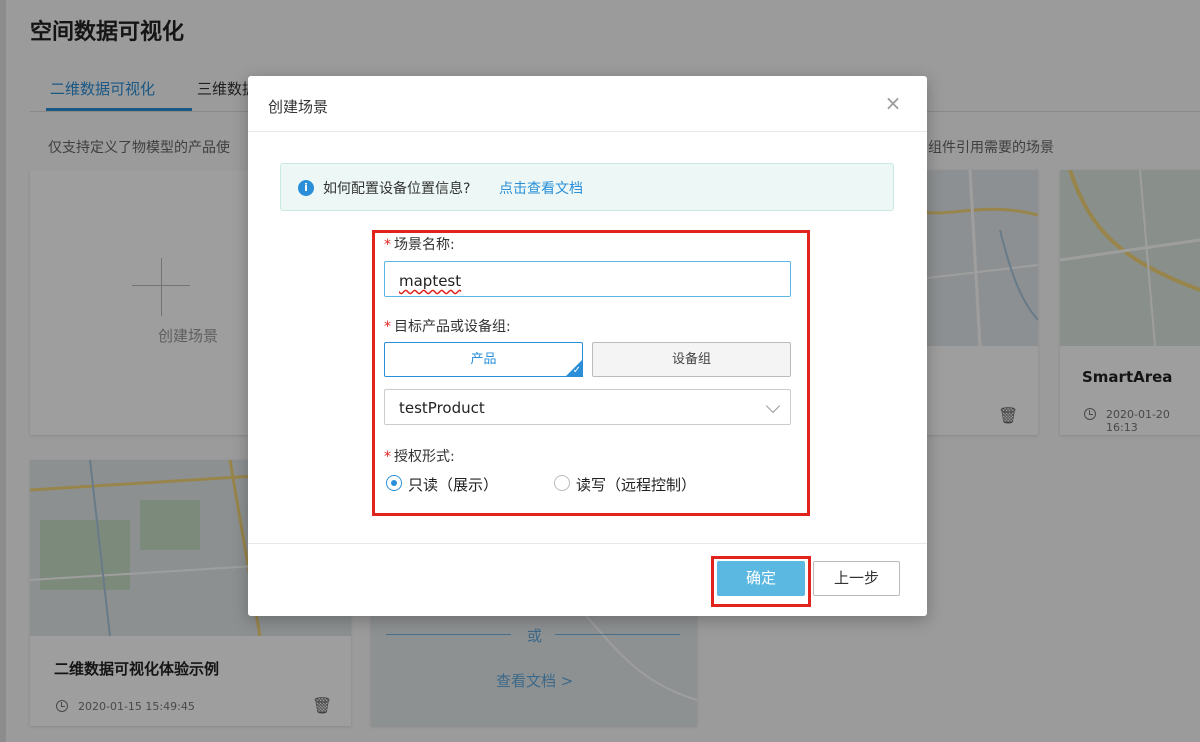 The image size is (1200, 742). I want to click on radio-readonly: 只读（展示）, so click(461, 484).